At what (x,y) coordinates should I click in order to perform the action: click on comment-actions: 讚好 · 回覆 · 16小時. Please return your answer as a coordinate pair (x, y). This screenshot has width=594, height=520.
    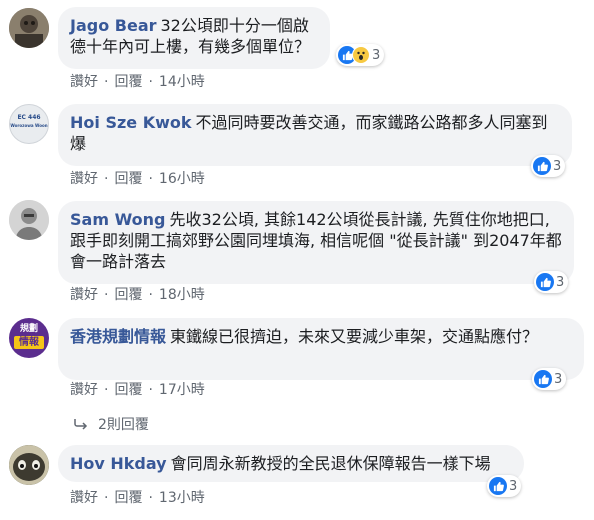
    Looking at the image, I should click on (137, 178).